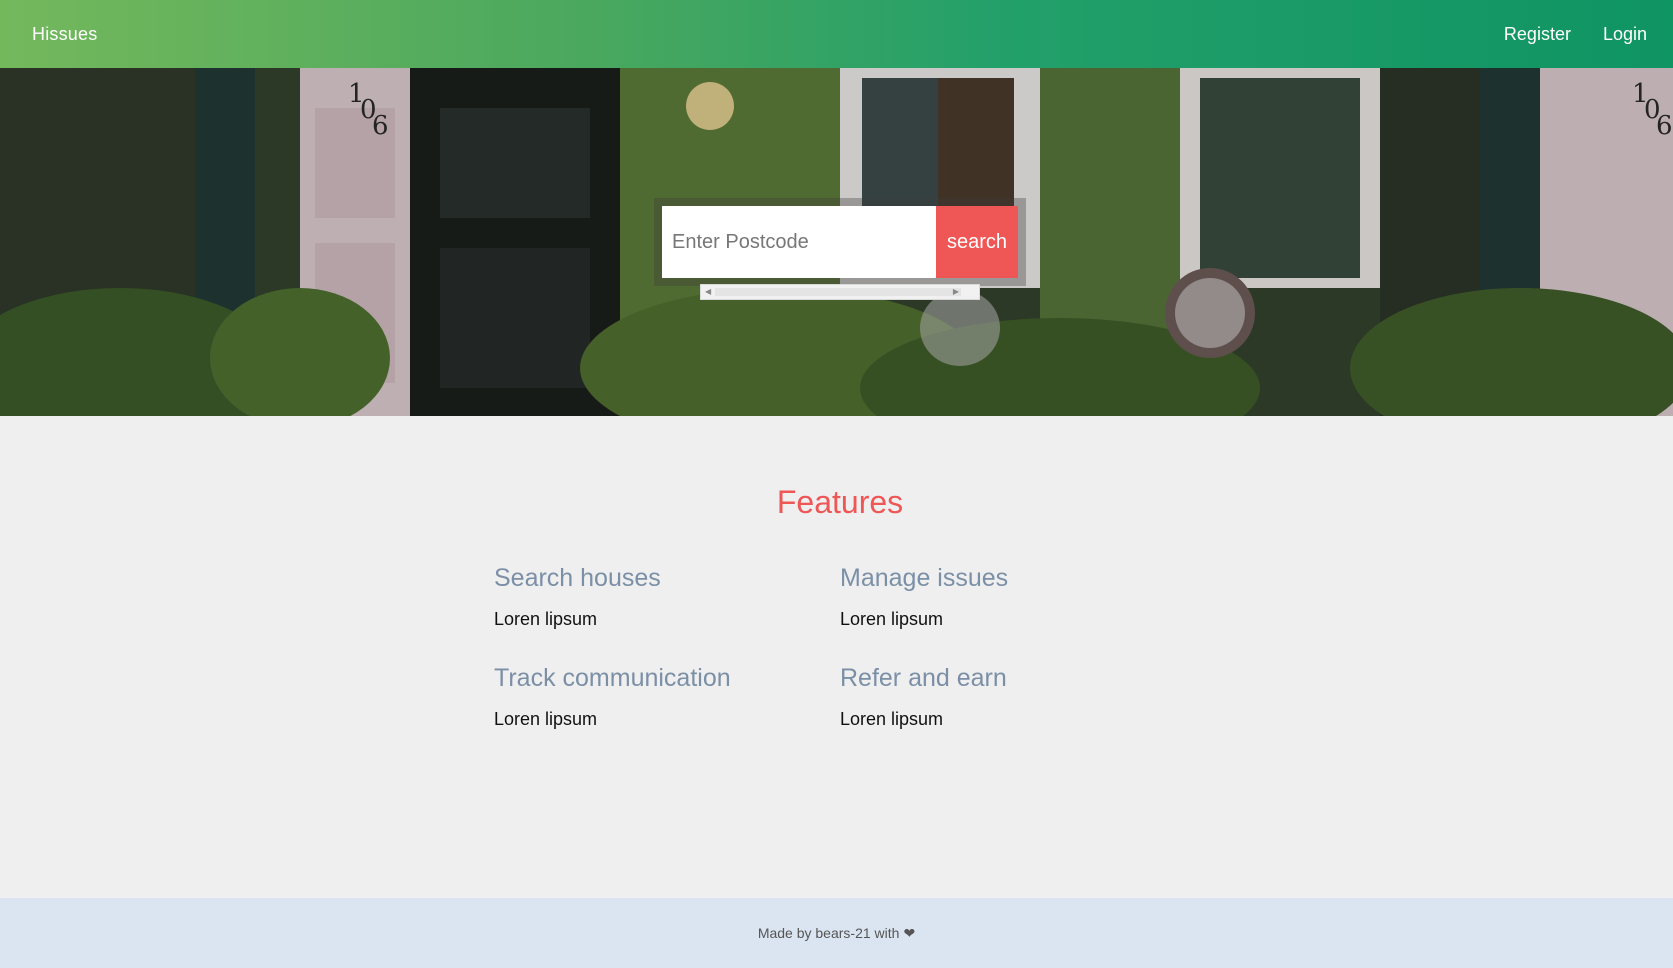 The width and height of the screenshot is (1673, 968). I want to click on footer: Made by bears-21 with ❤, so click(836, 933).